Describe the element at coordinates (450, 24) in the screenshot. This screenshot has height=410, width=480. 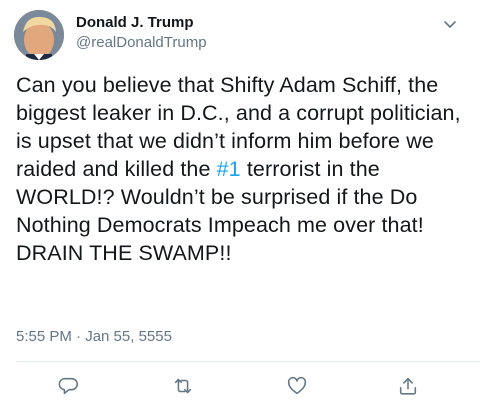
I see `chevron-down-icon` at that location.